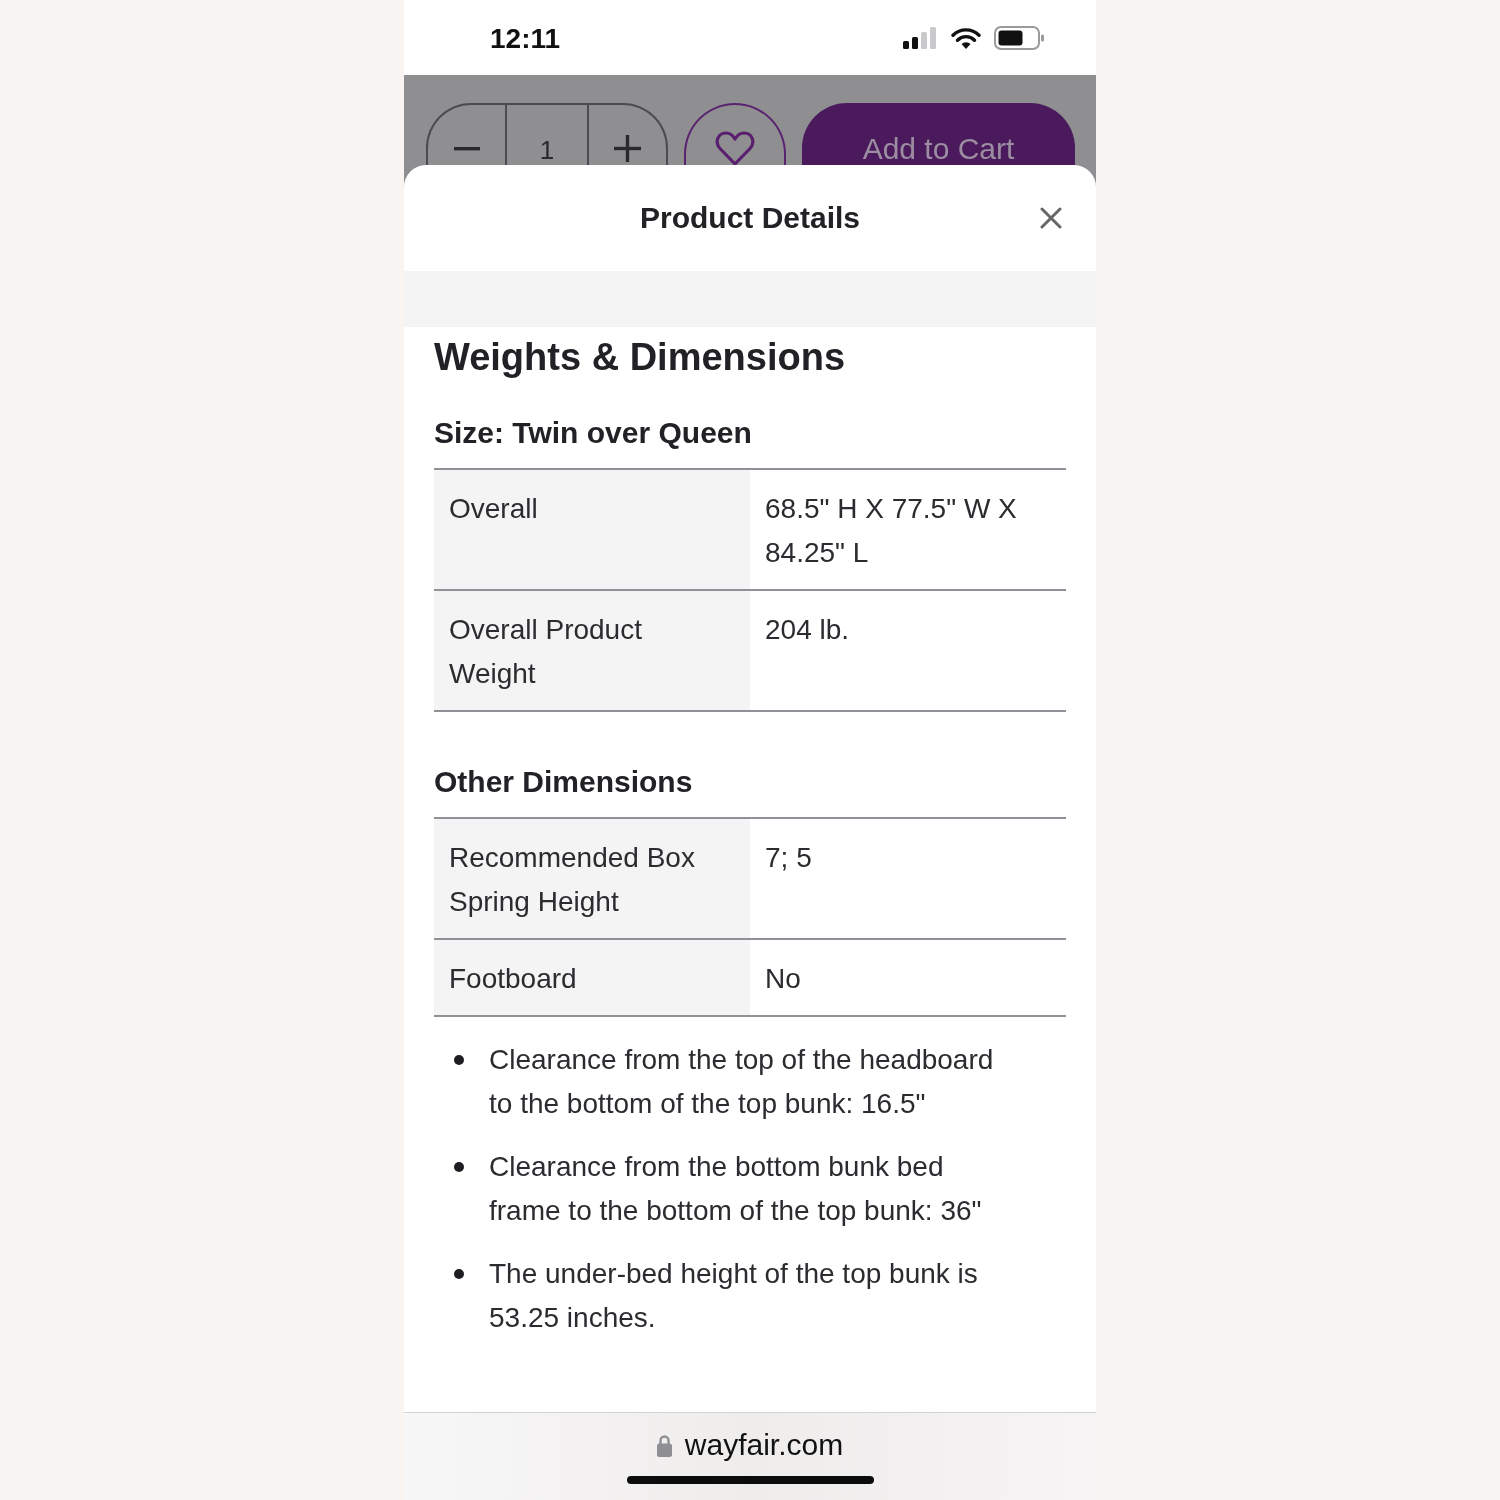  What do you see at coordinates (750, 1445) in the screenshot?
I see `address-bar: wayfair.com` at bounding box center [750, 1445].